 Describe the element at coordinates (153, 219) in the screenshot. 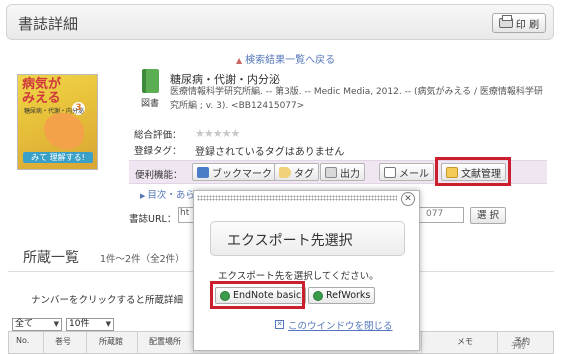

I see `bib-url-label: 書誌URL：` at that location.